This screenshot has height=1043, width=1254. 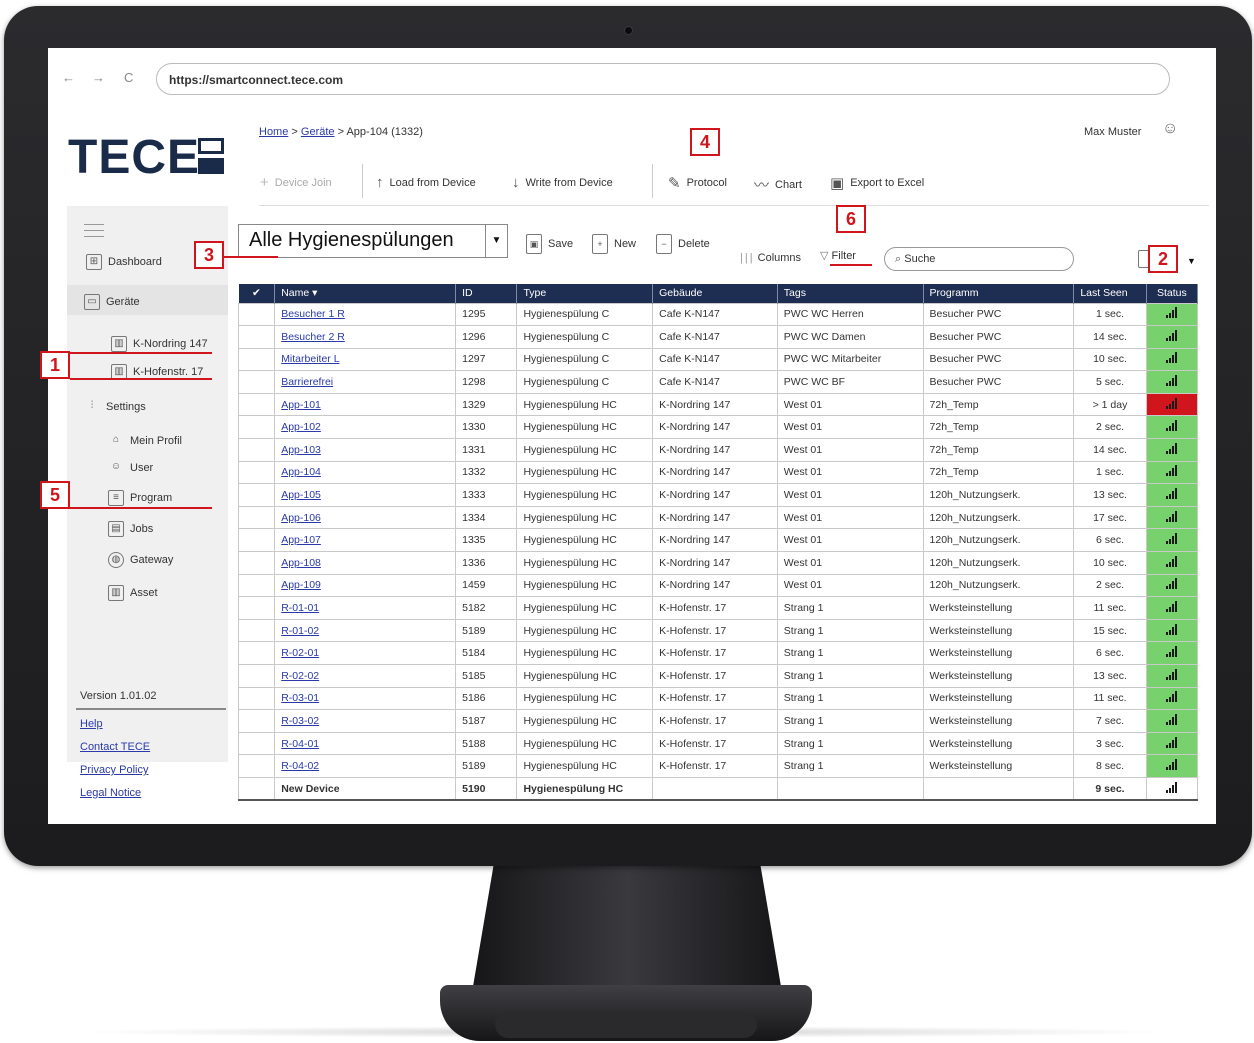 What do you see at coordinates (365, 540) in the screenshot?
I see `device-name-link: App-107` at bounding box center [365, 540].